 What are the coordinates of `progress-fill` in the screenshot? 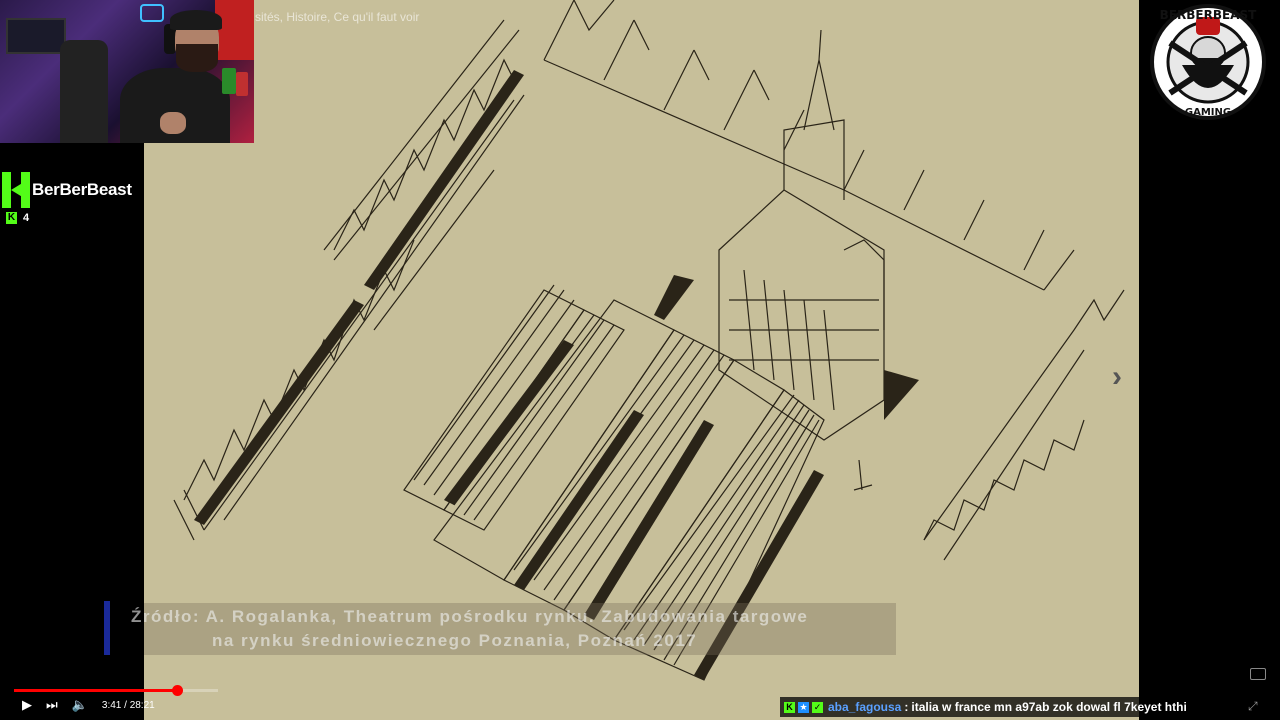 It's located at (95, 690).